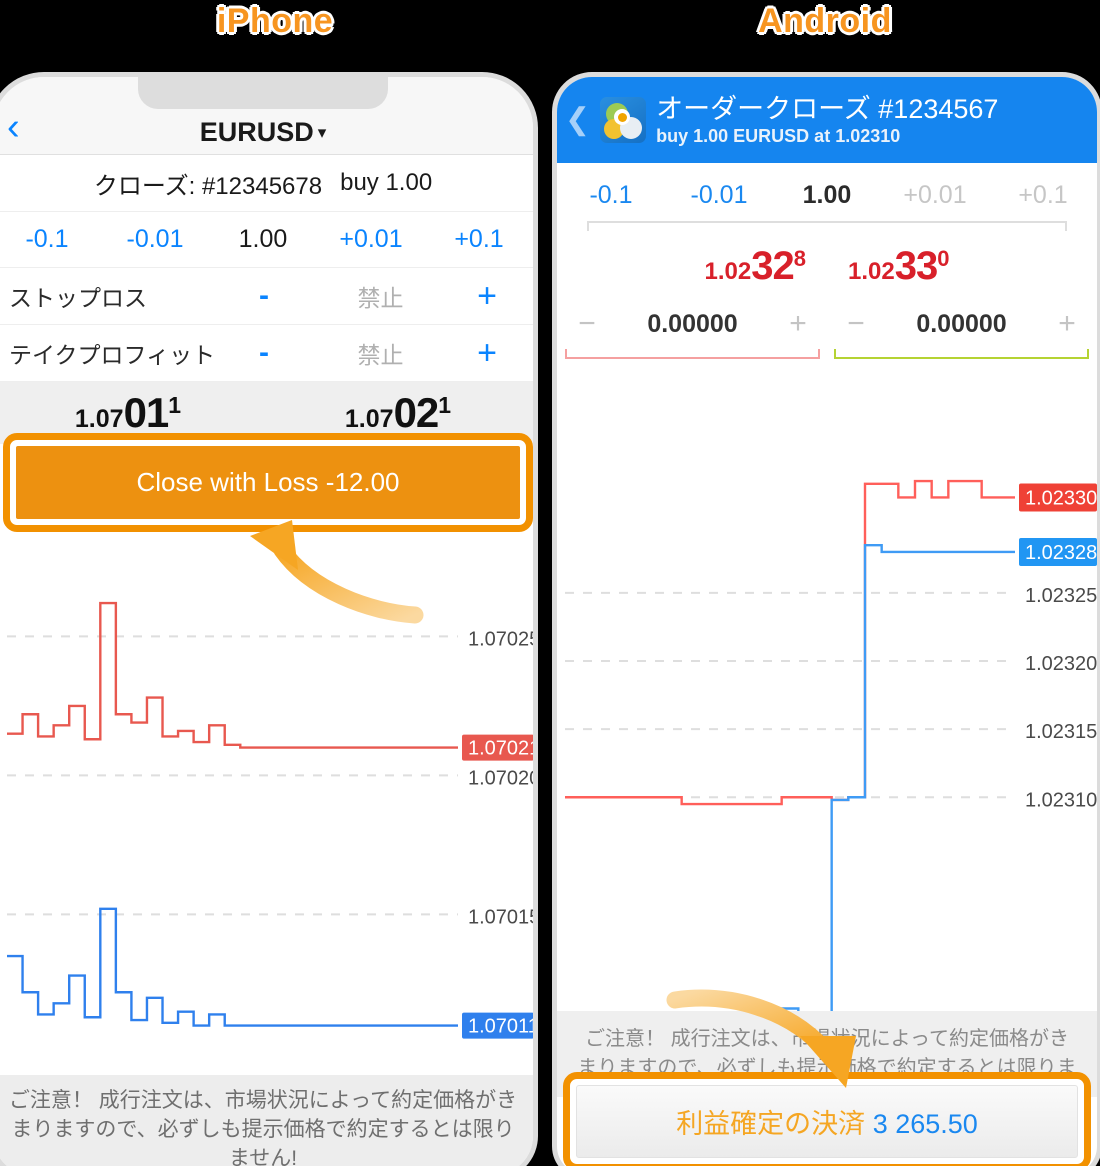 This screenshot has width=1100, height=1166. What do you see at coordinates (899, 265) in the screenshot?
I see `ask-price: 1.02330` at bounding box center [899, 265].